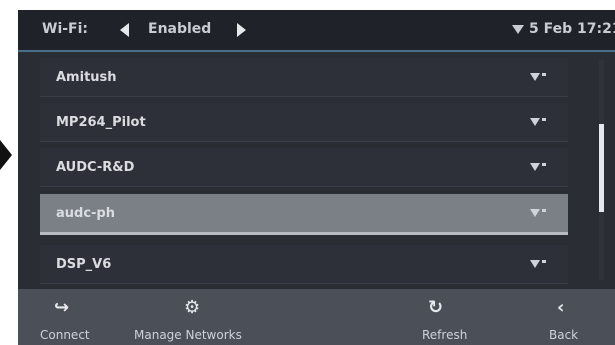 This screenshot has width=615, height=345. Describe the element at coordinates (213, 317) in the screenshot. I see `manage-networks-button: ⚙ Manage Networks` at that location.